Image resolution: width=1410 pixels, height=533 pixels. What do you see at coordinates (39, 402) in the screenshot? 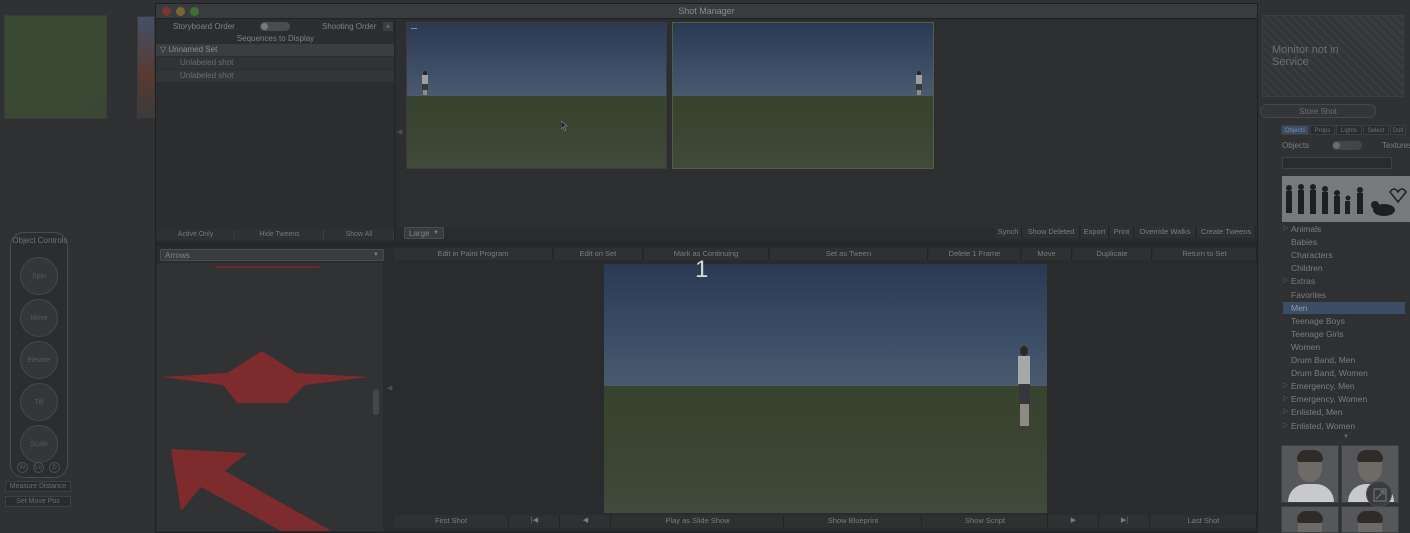
I see `tilt-button: Tilt` at bounding box center [39, 402].